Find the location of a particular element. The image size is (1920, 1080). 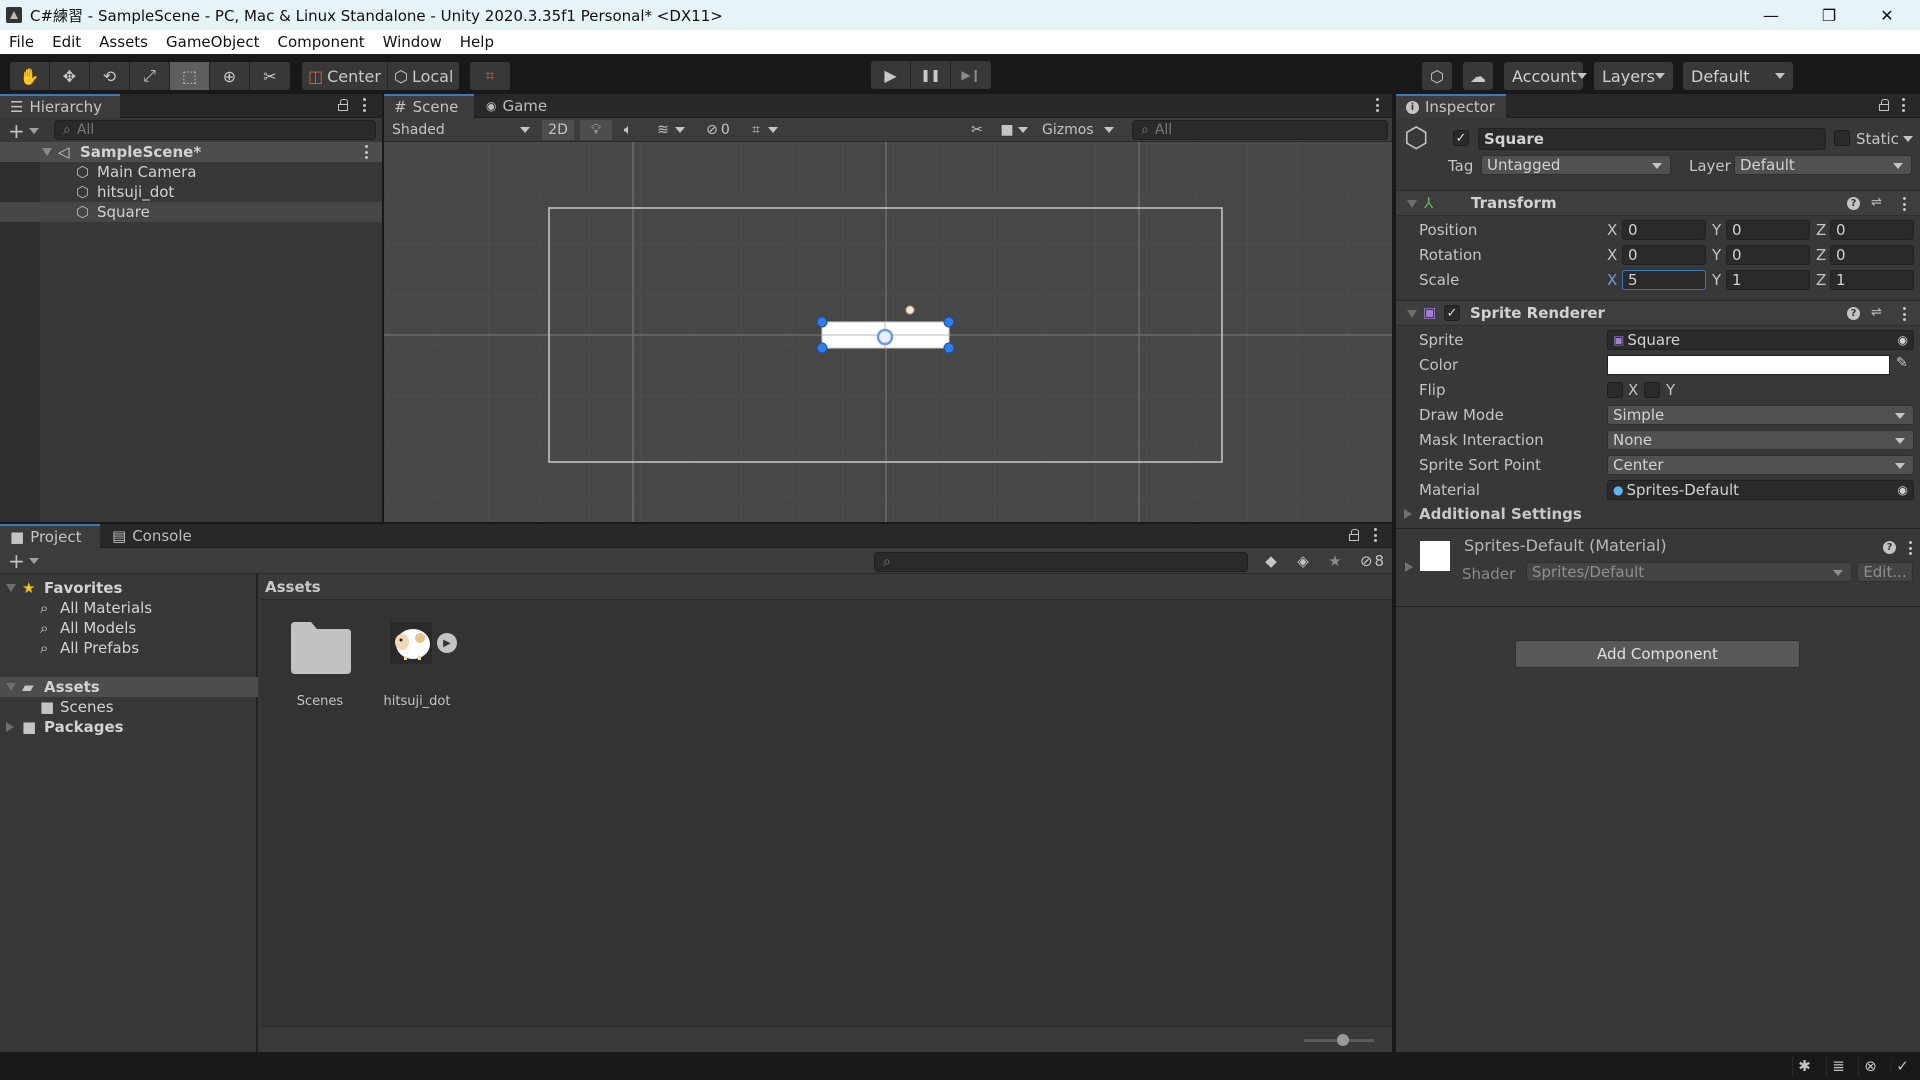

icon-size-slider is located at coordinates (1339, 1040).